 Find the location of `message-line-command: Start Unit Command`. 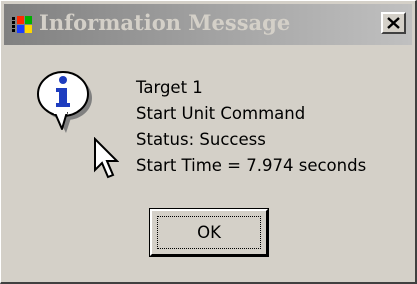

message-line-command: Start Unit Command is located at coordinates (221, 113).